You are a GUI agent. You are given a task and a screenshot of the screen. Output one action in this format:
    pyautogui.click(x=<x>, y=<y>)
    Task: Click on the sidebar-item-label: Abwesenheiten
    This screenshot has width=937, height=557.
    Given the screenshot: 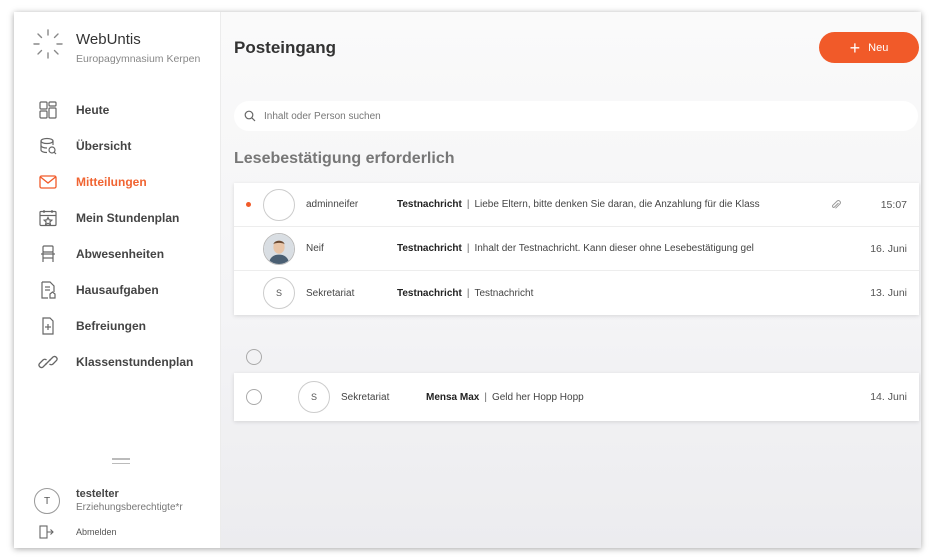 What is the action you would take?
    pyautogui.click(x=120, y=254)
    